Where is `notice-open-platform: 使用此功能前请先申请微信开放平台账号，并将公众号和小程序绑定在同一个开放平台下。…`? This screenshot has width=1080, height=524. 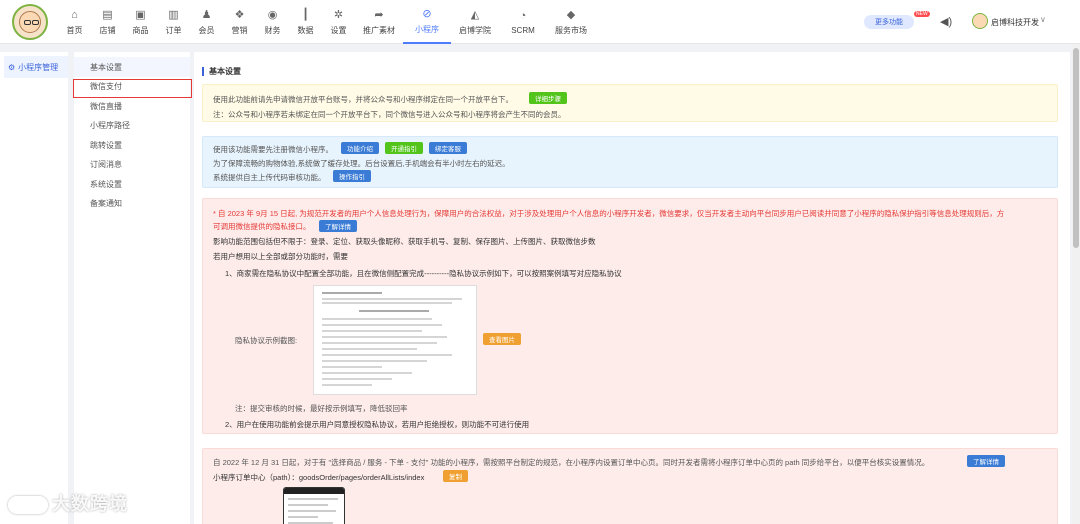
notice-open-platform: 使用此功能前请先申请微信开放平台账号，并将公众号和小程序绑定在同一个开放平台下。… is located at coordinates (630, 103).